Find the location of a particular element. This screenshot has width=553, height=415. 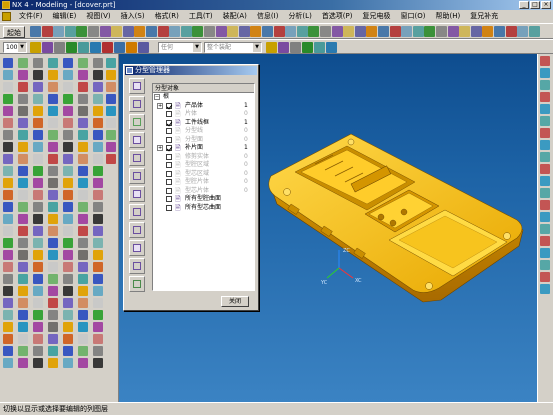

close-window-button: × is located at coordinates (546, 5).